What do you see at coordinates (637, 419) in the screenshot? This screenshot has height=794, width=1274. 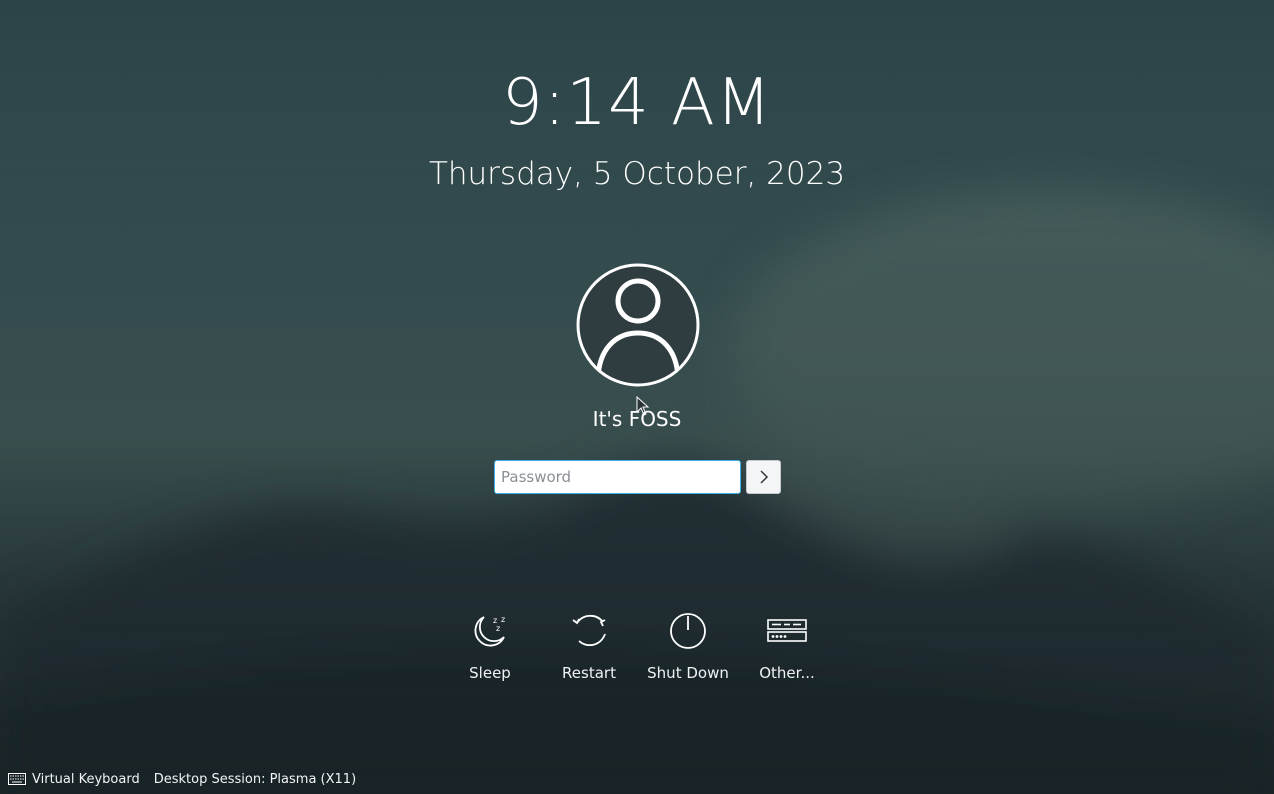 I see `username-label: It's FOSS` at bounding box center [637, 419].